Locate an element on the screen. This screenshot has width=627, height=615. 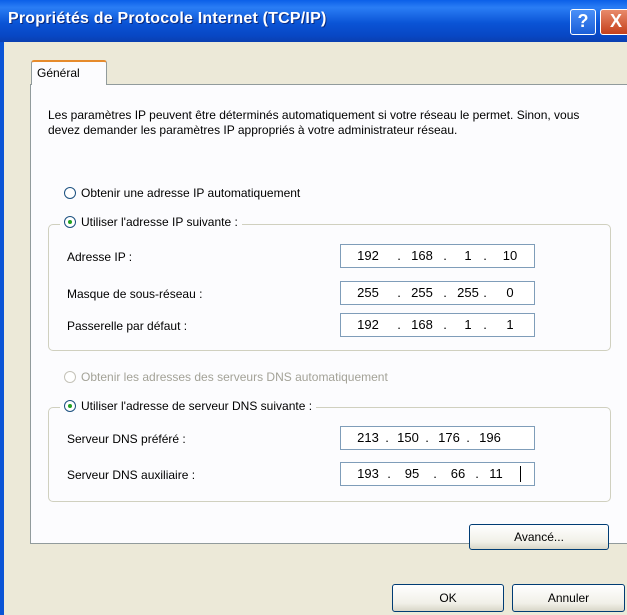
preferred-dns-label: Serveur DNS préféré : is located at coordinates (126, 439).